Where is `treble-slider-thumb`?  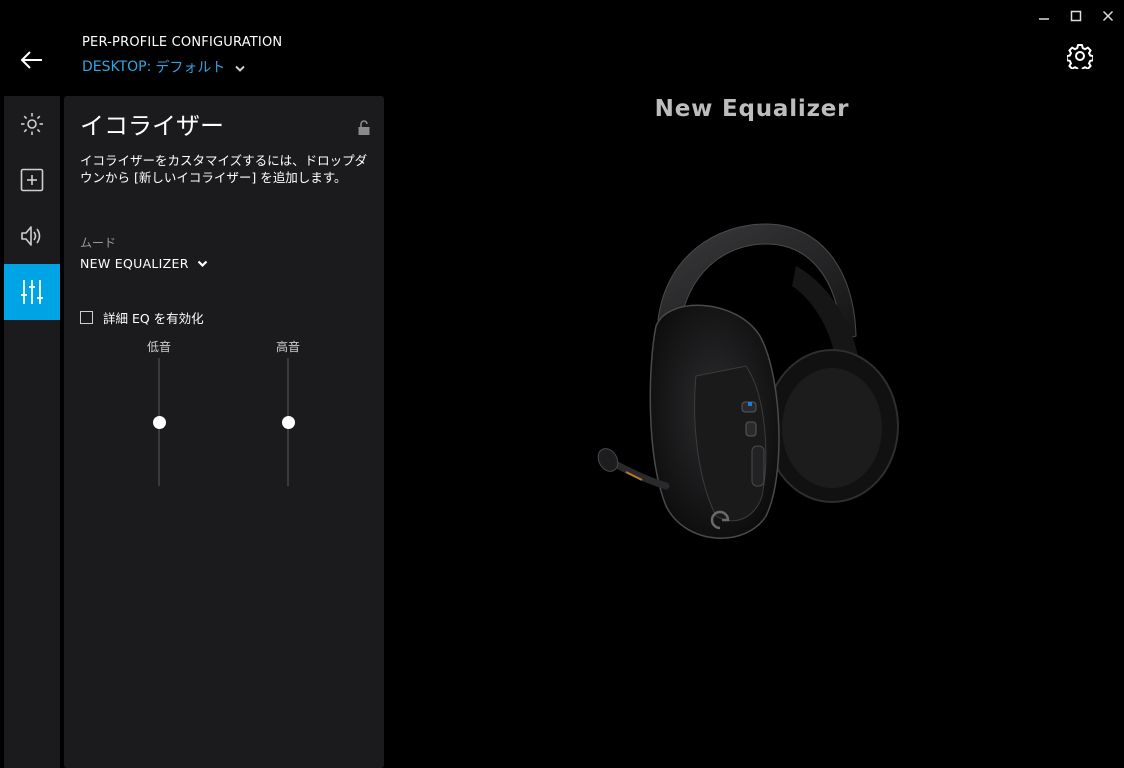
treble-slider-thumb is located at coordinates (288, 422).